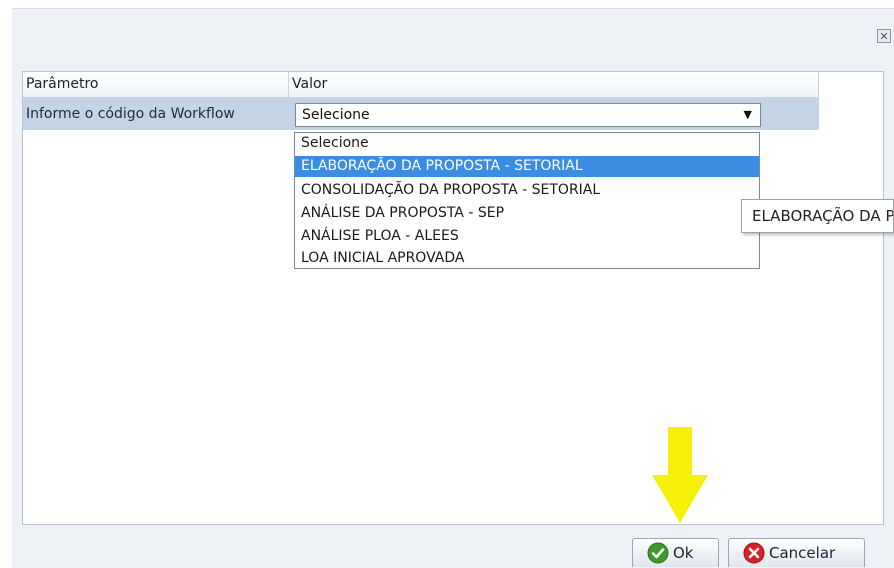 This screenshot has width=894, height=568. Describe the element at coordinates (527, 143) in the screenshot. I see `dropdown-option: Selecione` at that location.